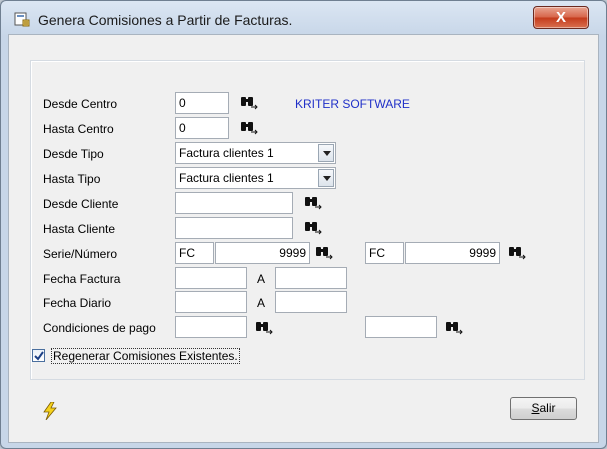 This screenshot has width=607, height=449. What do you see at coordinates (165, 20) in the screenshot?
I see `window-title: Genera Comisiones a Partir de Facturas.` at bounding box center [165, 20].